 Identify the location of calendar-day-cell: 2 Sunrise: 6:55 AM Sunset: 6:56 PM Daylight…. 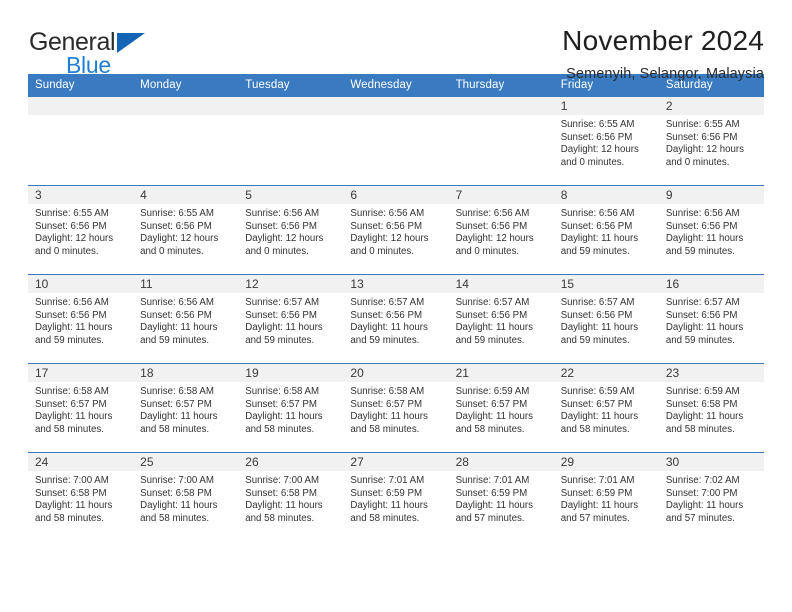
(711, 141).